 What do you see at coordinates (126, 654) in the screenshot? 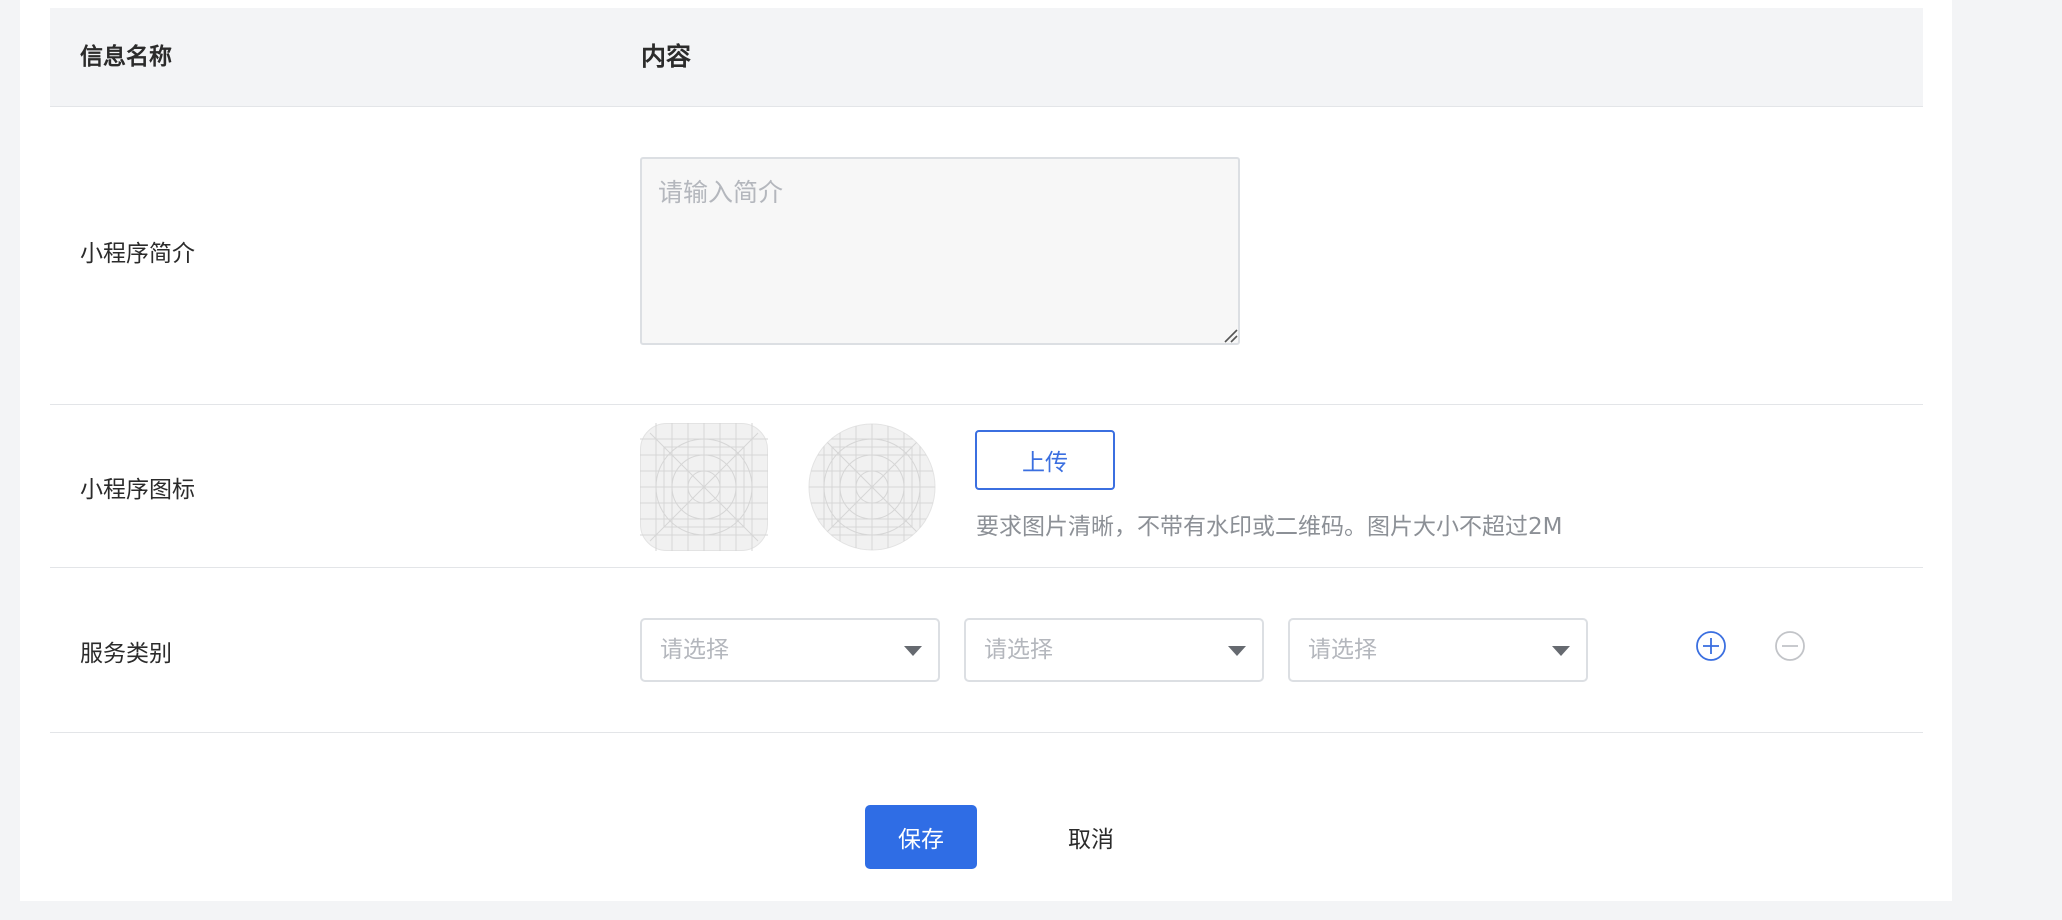
I see `service-label: 服务类别` at bounding box center [126, 654].